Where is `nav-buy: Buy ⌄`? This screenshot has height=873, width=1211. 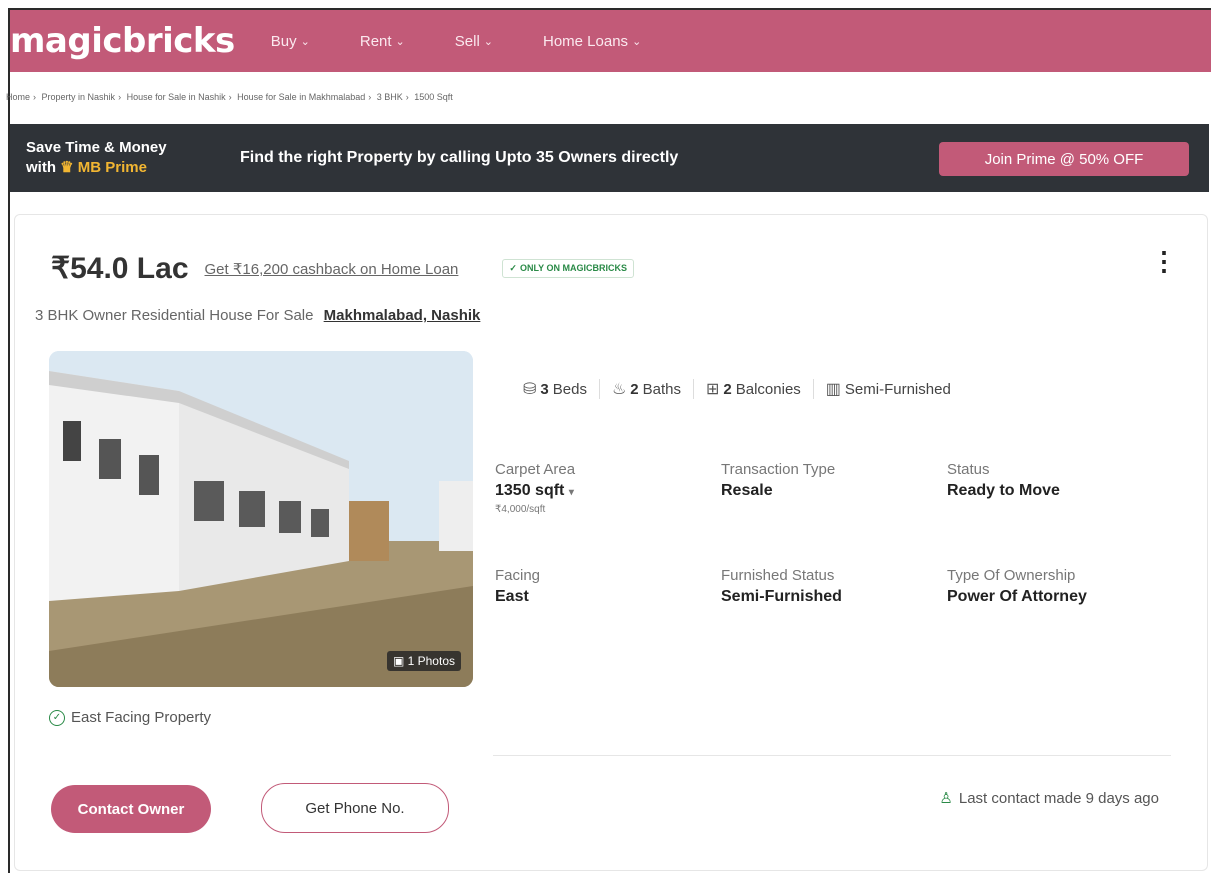 nav-buy: Buy ⌄ is located at coordinates (290, 41).